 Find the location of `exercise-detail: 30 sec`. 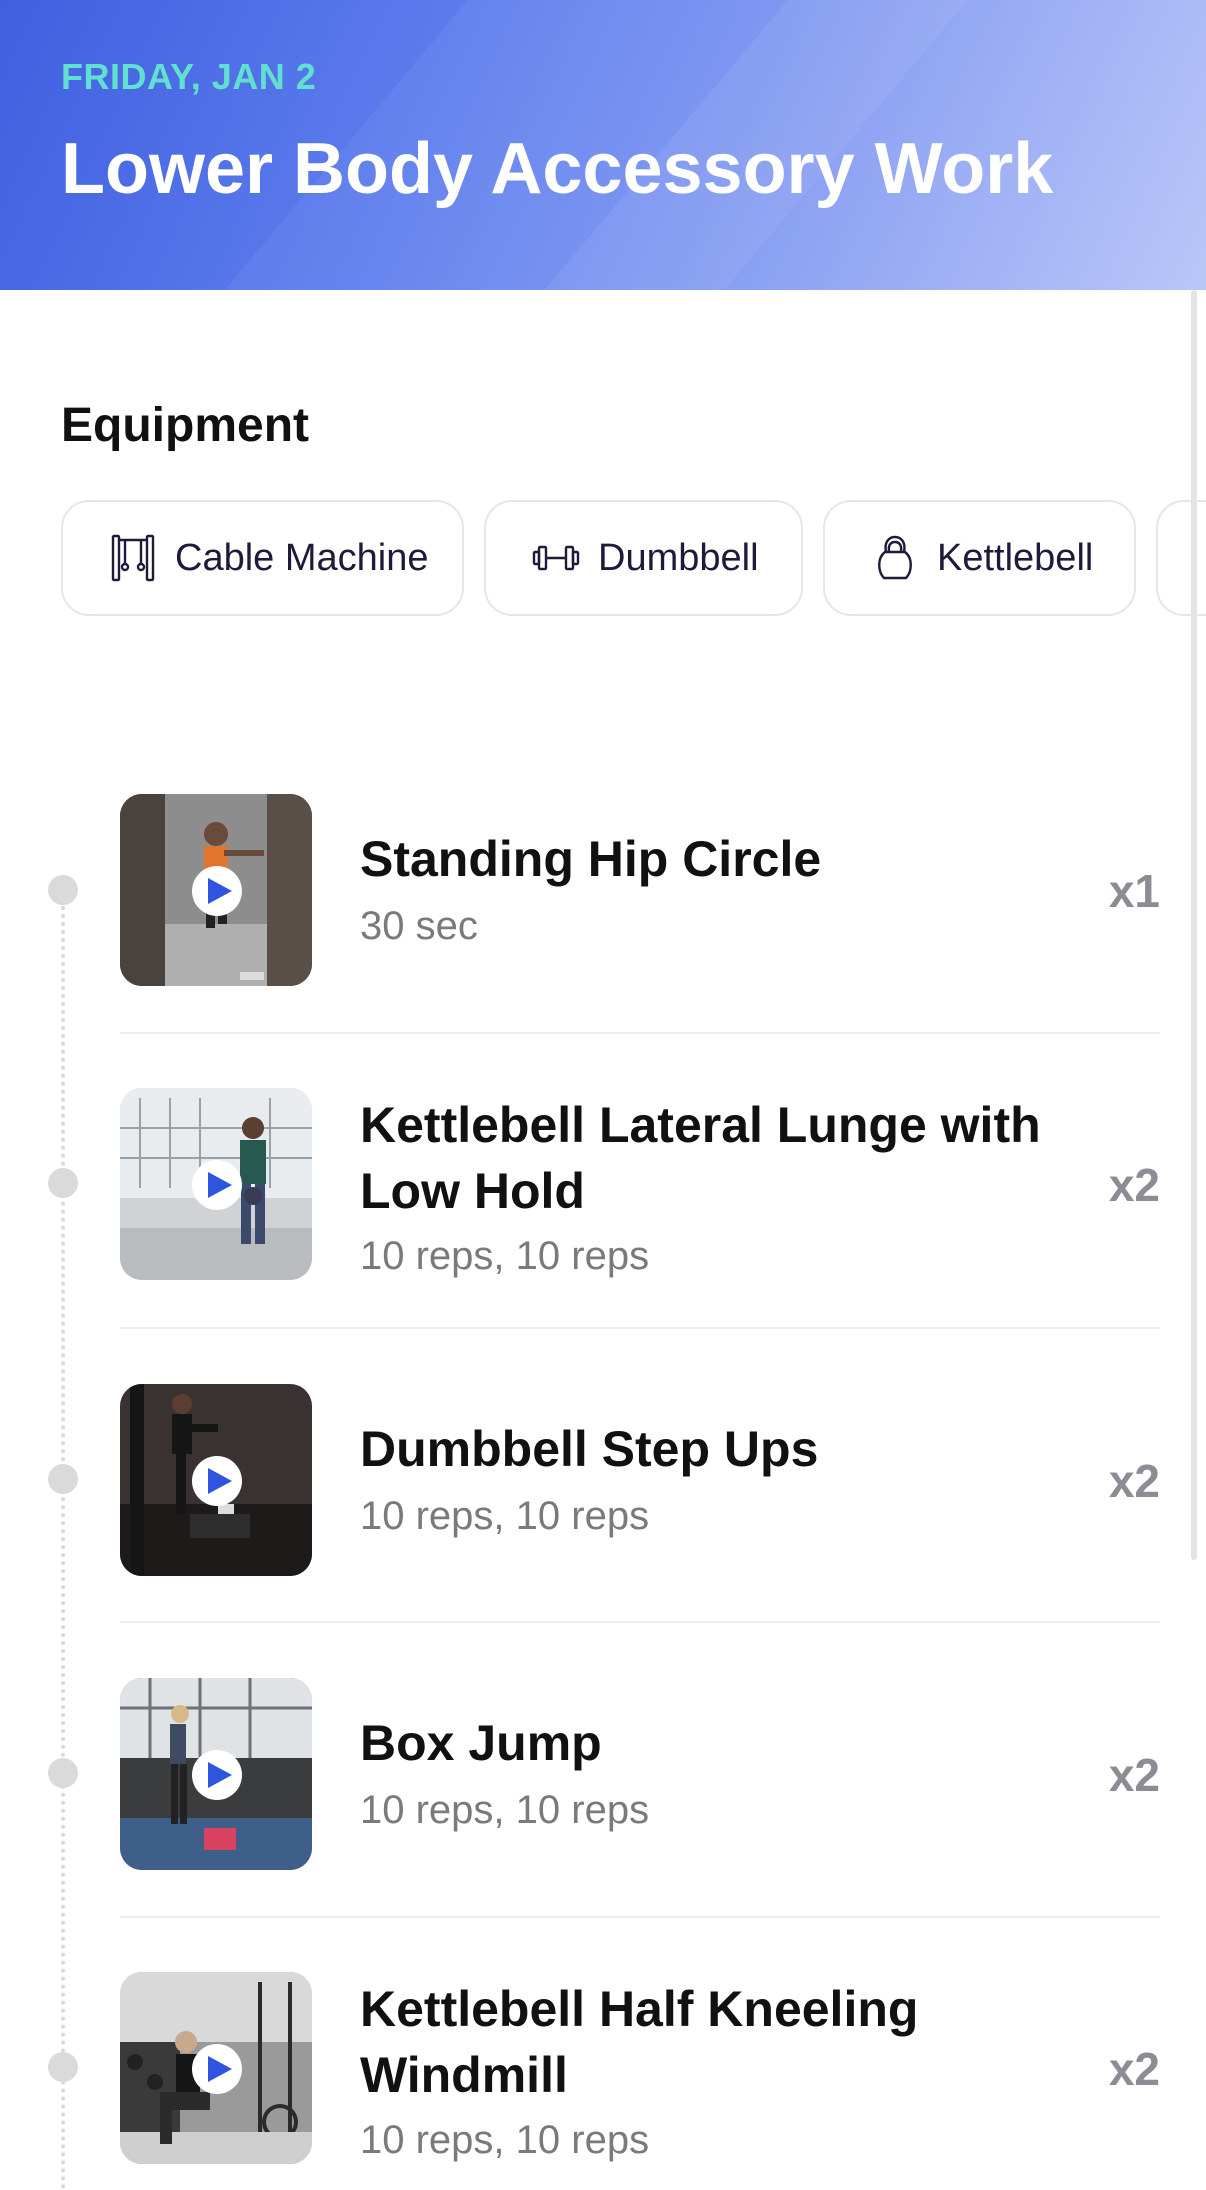

exercise-detail: 30 sec is located at coordinates (419, 926).